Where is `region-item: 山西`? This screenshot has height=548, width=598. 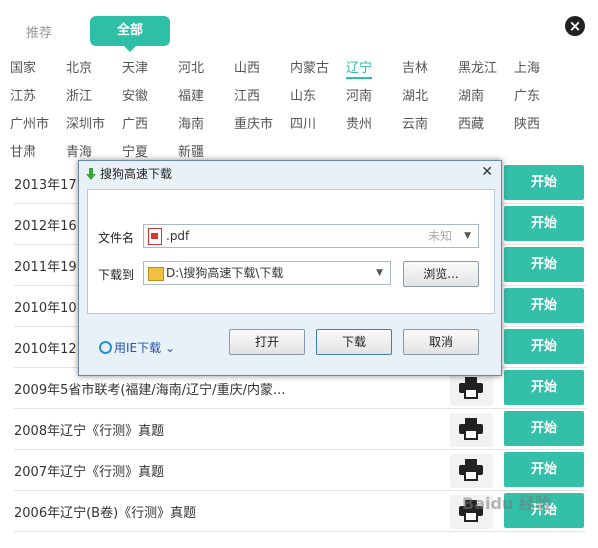 region-item: 山西 is located at coordinates (247, 66).